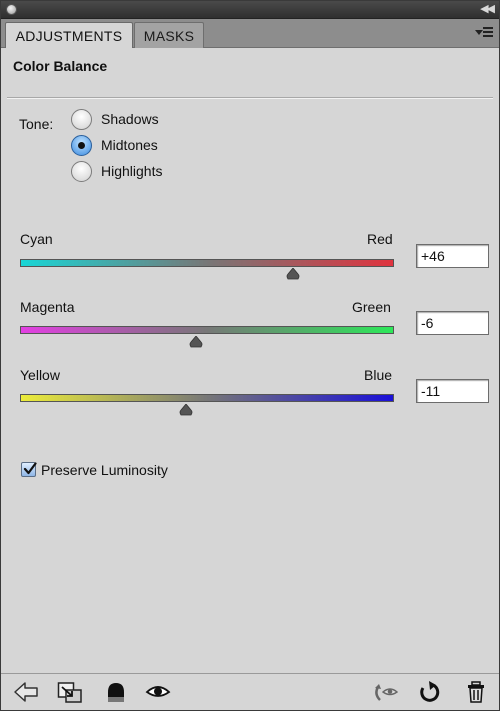  What do you see at coordinates (169, 35) in the screenshot?
I see `tab-masks: MASKS` at bounding box center [169, 35].